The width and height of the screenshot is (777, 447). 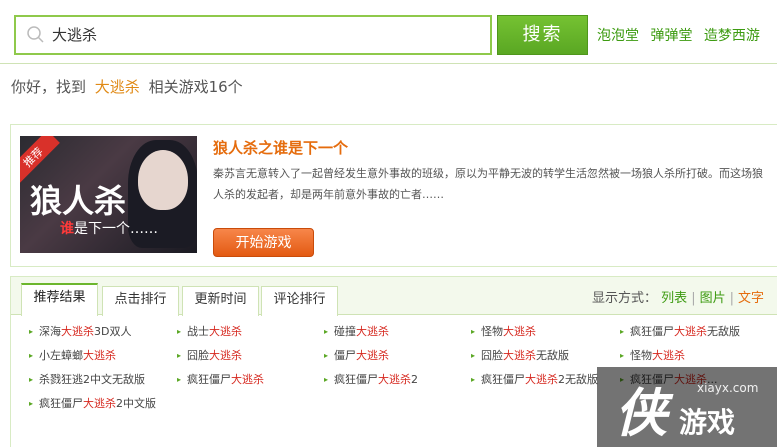 What do you see at coordinates (263, 242) in the screenshot?
I see `start-game-button: 开始游戏` at bounding box center [263, 242].